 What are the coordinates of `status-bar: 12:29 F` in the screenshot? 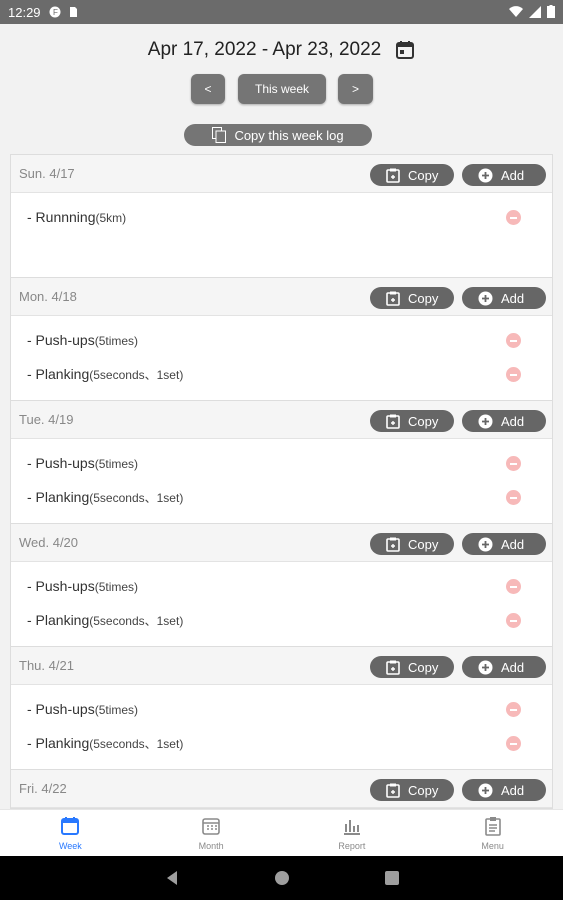 It's located at (281, 12).